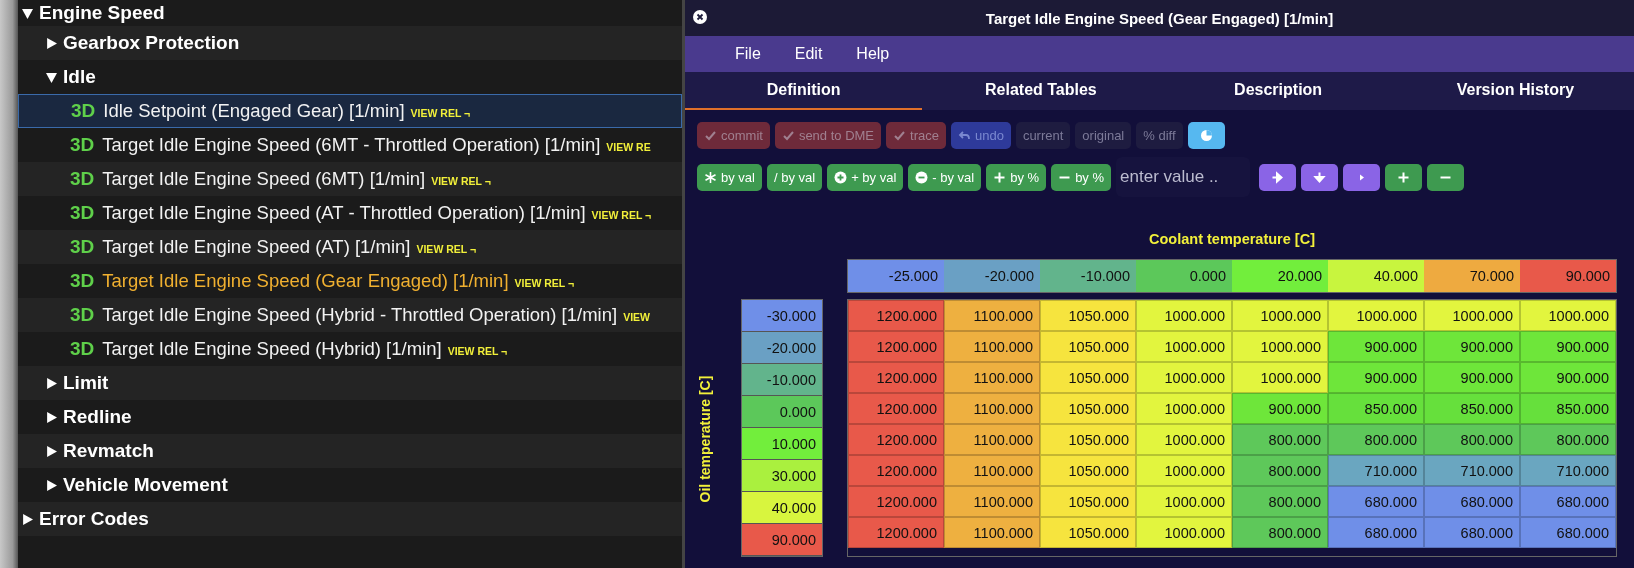 Image resolution: width=1634 pixels, height=568 pixels. Describe the element at coordinates (1016, 177) in the screenshot. I see `toolbar-button: by %` at that location.